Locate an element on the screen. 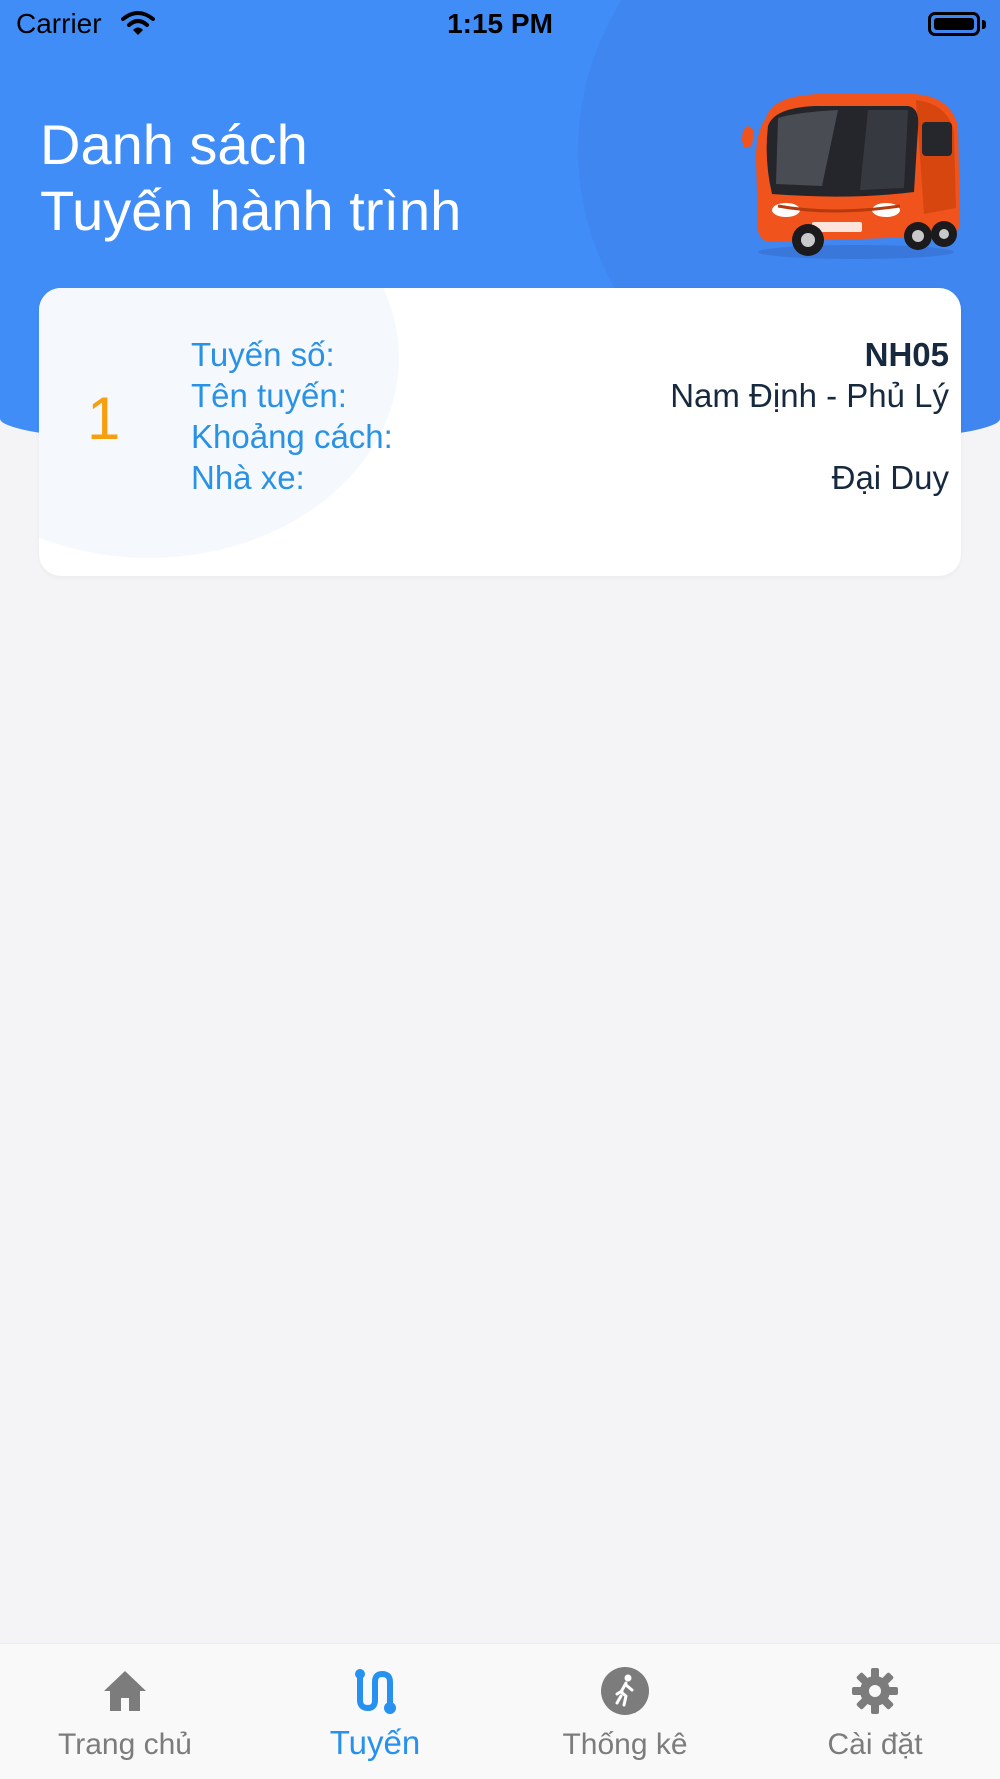 This screenshot has width=1000, height=1779. status-time: 1:15 PM is located at coordinates (500, 23).